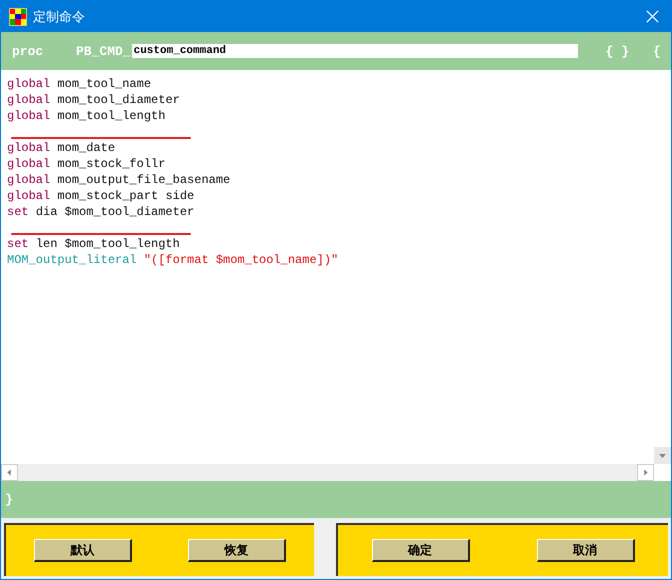  What do you see at coordinates (103, 51) in the screenshot?
I see `command-prefix: PB_CMD_` at bounding box center [103, 51].